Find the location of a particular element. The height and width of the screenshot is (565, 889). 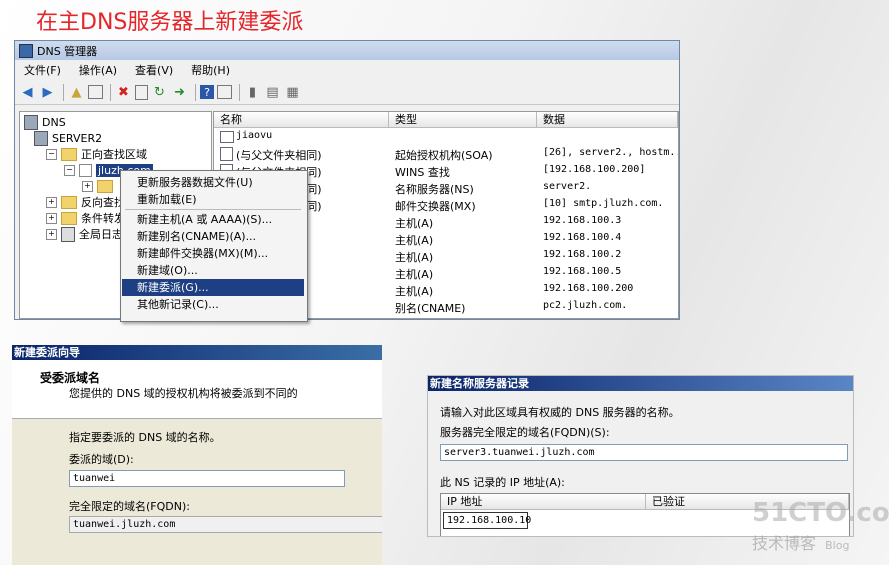

cell-data: pc2.jluzh.com. is located at coordinates (585, 305).